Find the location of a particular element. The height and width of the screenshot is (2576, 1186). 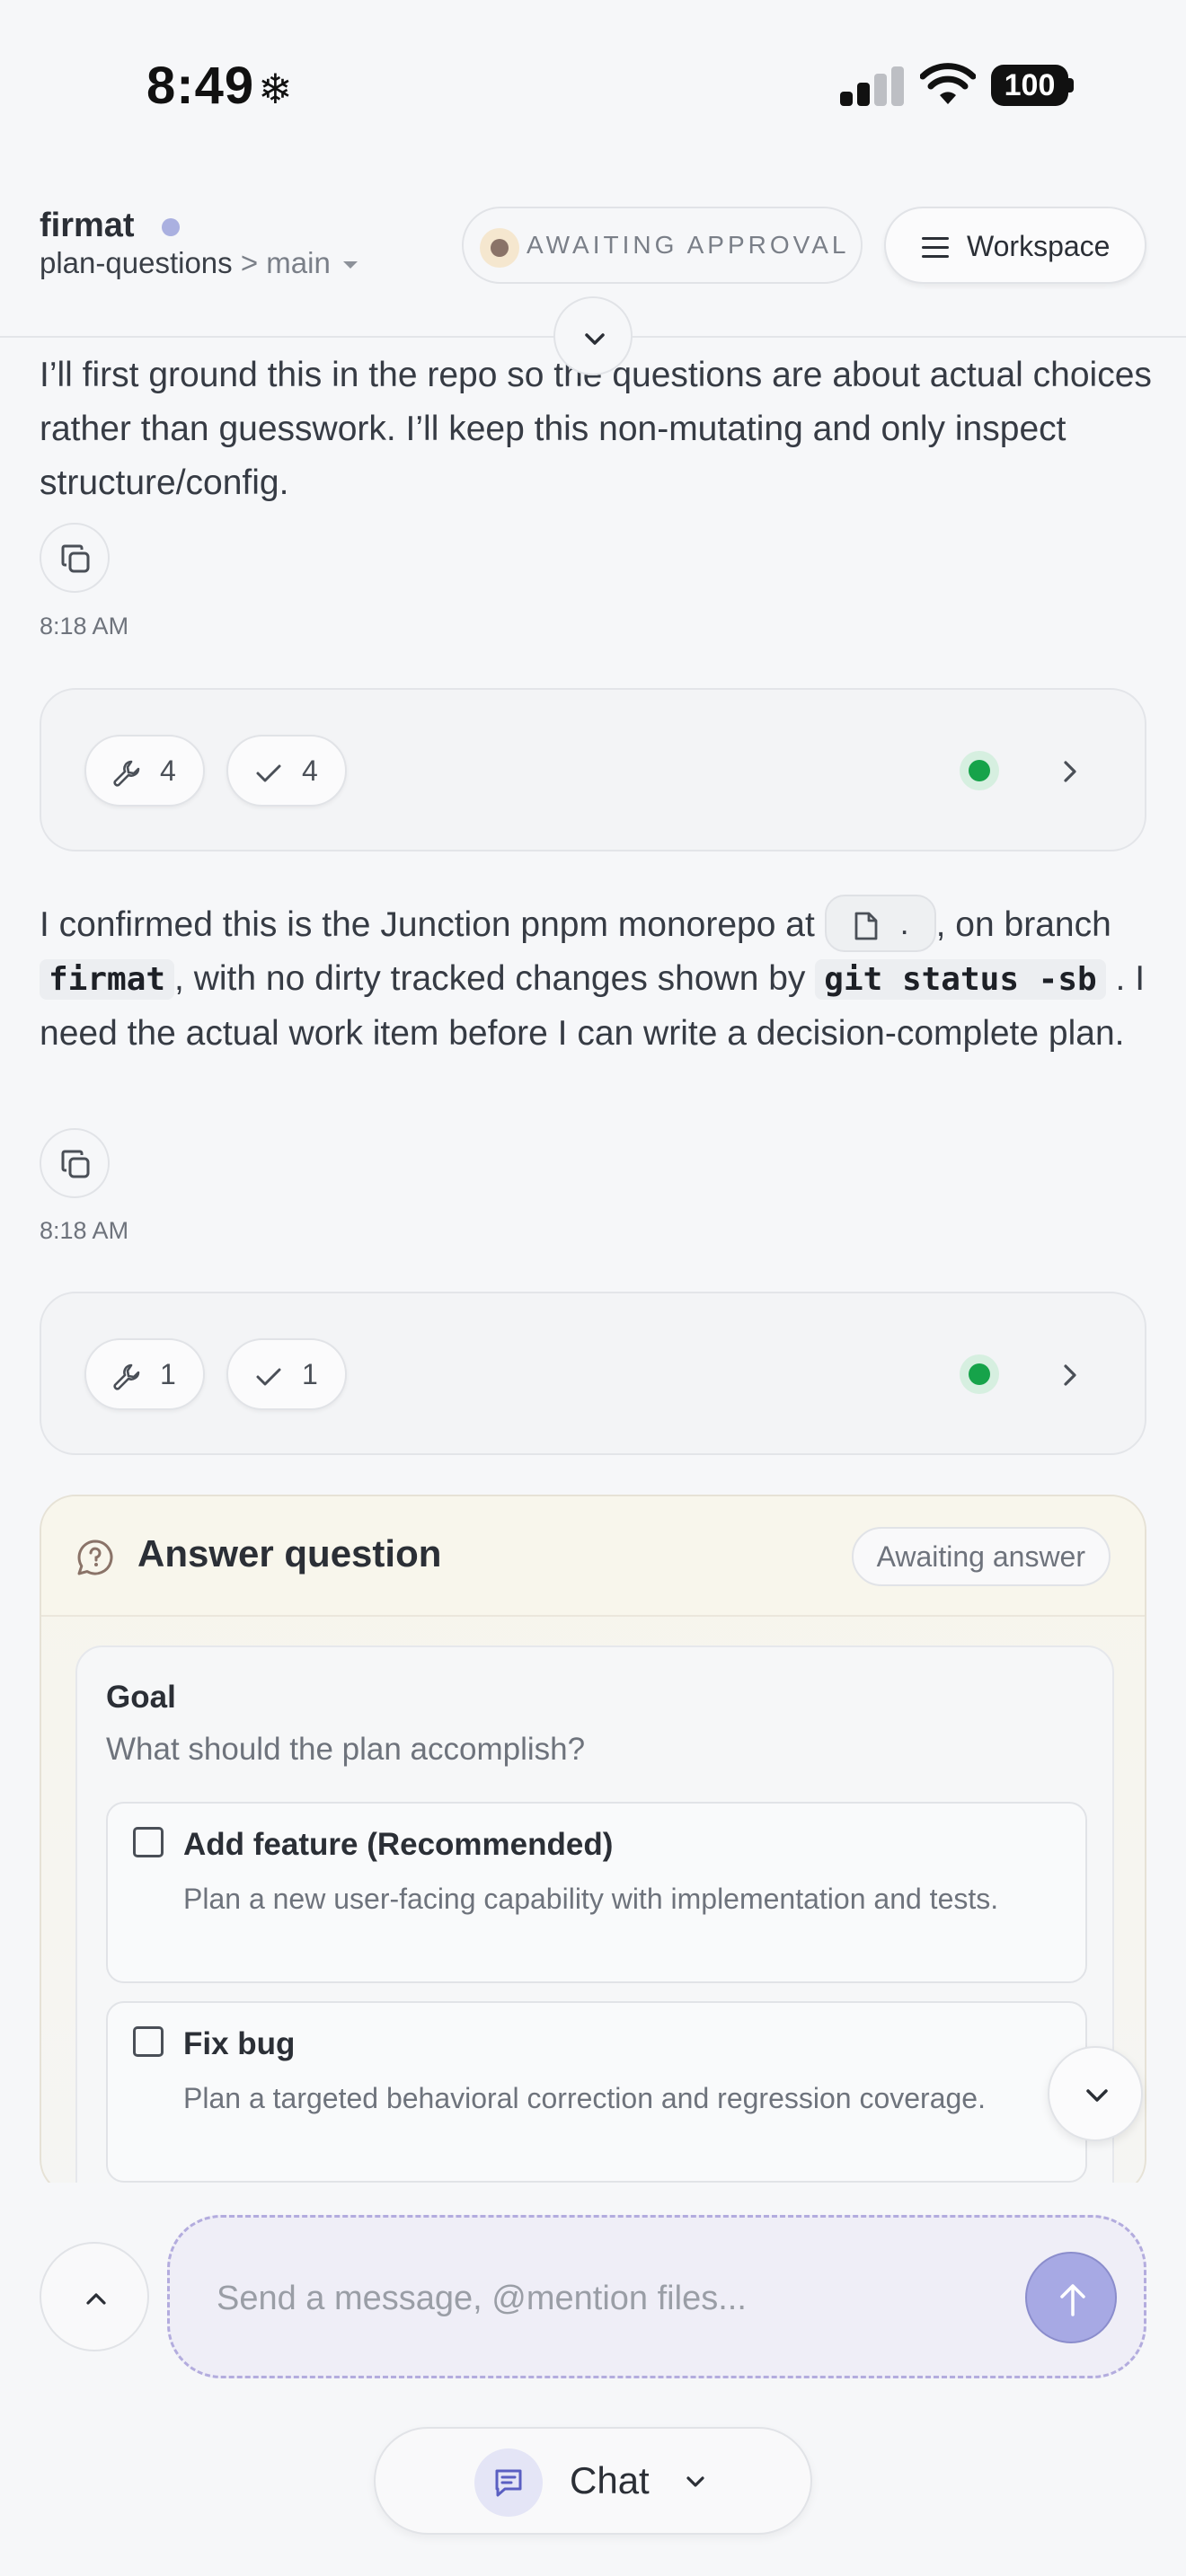

file-reference-chip: . is located at coordinates (880, 923).